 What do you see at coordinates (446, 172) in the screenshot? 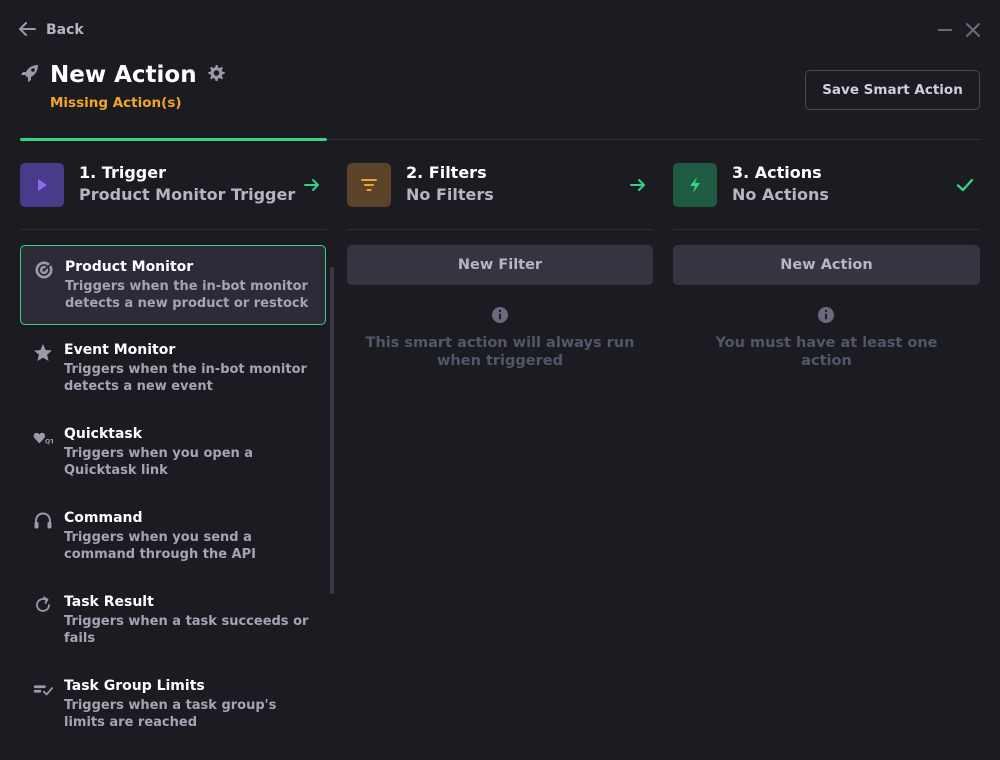
I see `step-filters-title: 2. Filters` at bounding box center [446, 172].